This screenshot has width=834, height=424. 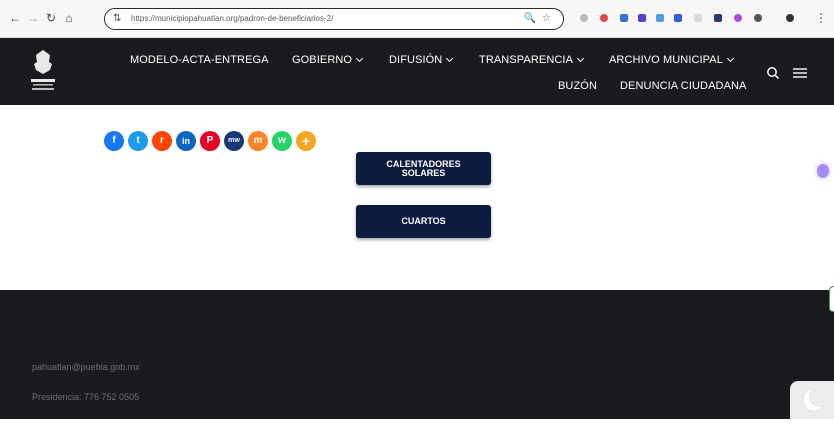 I want to click on mewe-share-icon: mw, so click(x=234, y=141).